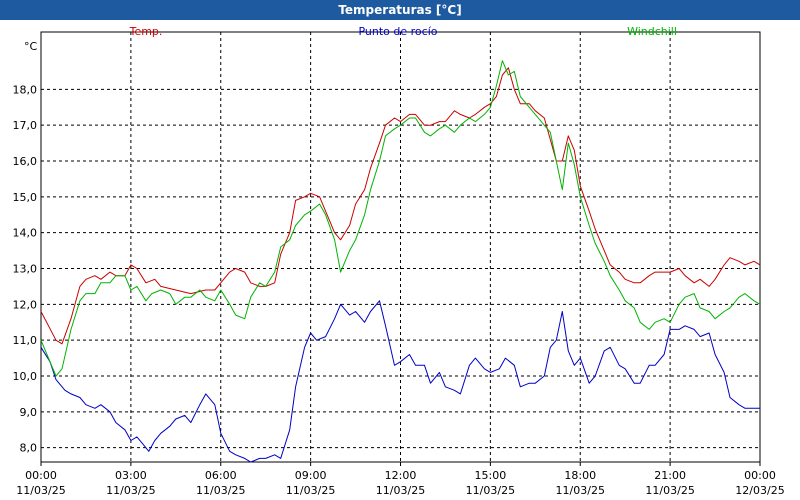  What do you see at coordinates (400, 10) in the screenshot?
I see `chart-title: Temperaturas [°C]` at bounding box center [400, 10].